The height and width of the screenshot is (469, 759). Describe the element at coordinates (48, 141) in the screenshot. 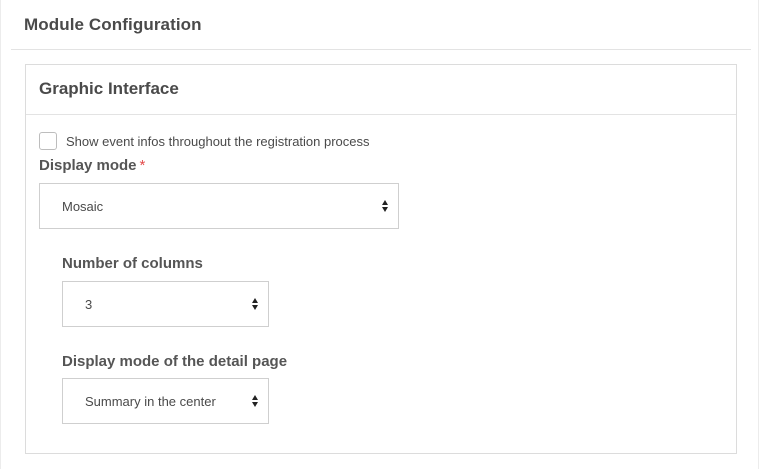

I see `show-event-infos-checkbox` at that location.